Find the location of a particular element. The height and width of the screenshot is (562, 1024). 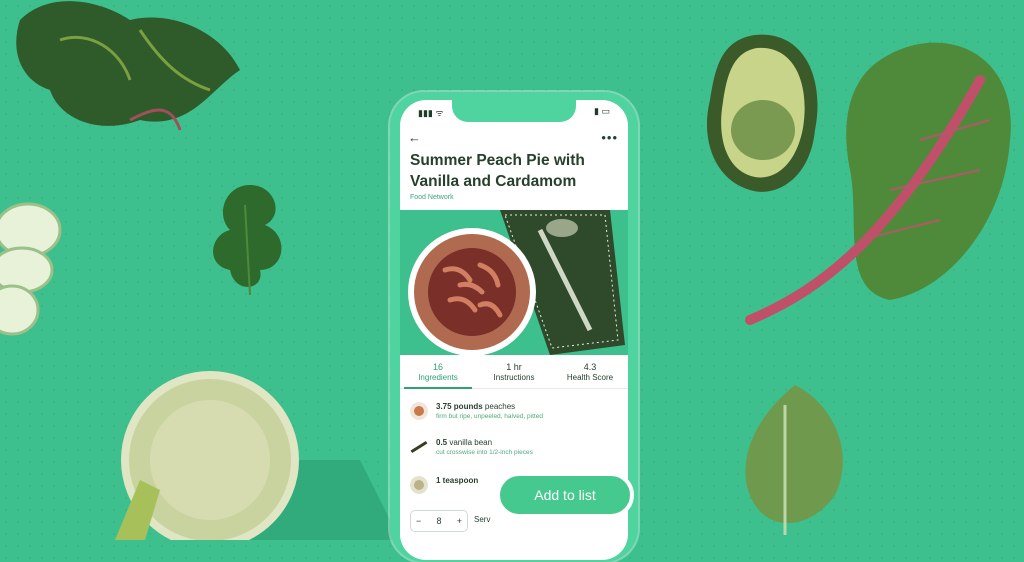

health-score-tab-label: Health Score is located at coordinates (590, 377).